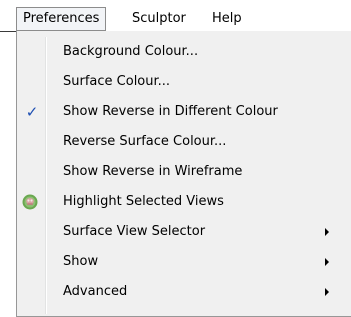 The image size is (351, 317). What do you see at coordinates (81, 261) in the screenshot?
I see `menu-item-label: Show` at bounding box center [81, 261].